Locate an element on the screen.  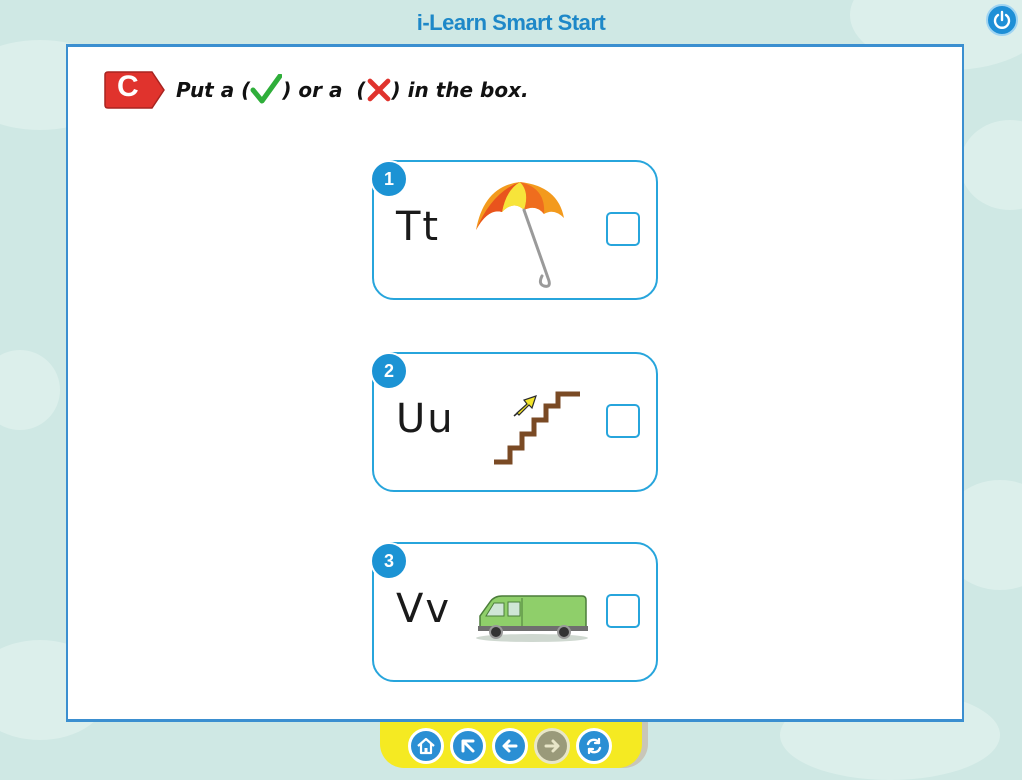
instruction-row: C Put a ( ) or a ( ) in the box. is located at coordinates (316, 90).